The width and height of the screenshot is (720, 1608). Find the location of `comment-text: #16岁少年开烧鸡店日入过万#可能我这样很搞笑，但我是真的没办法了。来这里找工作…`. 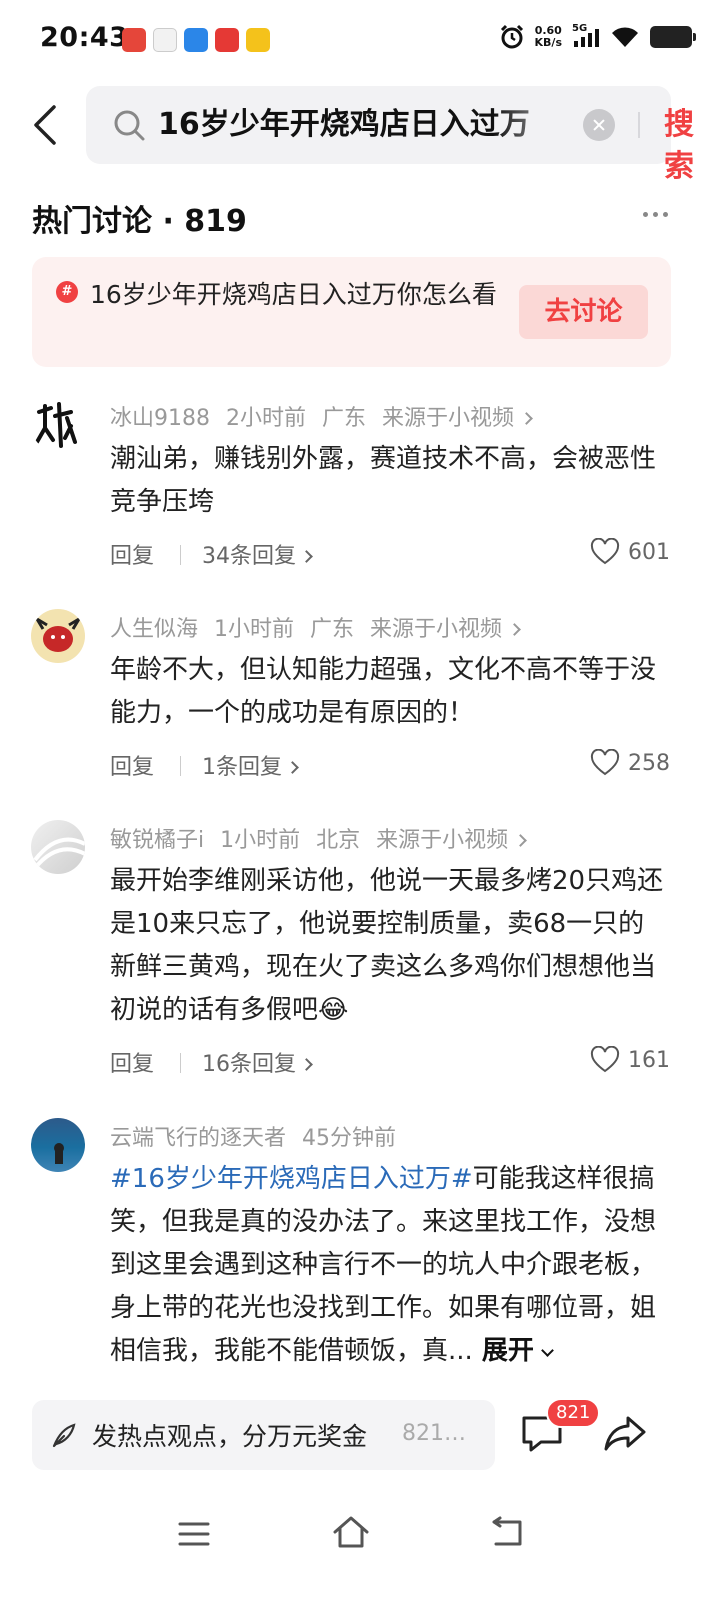

comment-text: #16岁少年开烧鸡店日入过万#可能我这样很搞笑，但我是真的没办法了。来这里找工作… is located at coordinates (383, 1265).